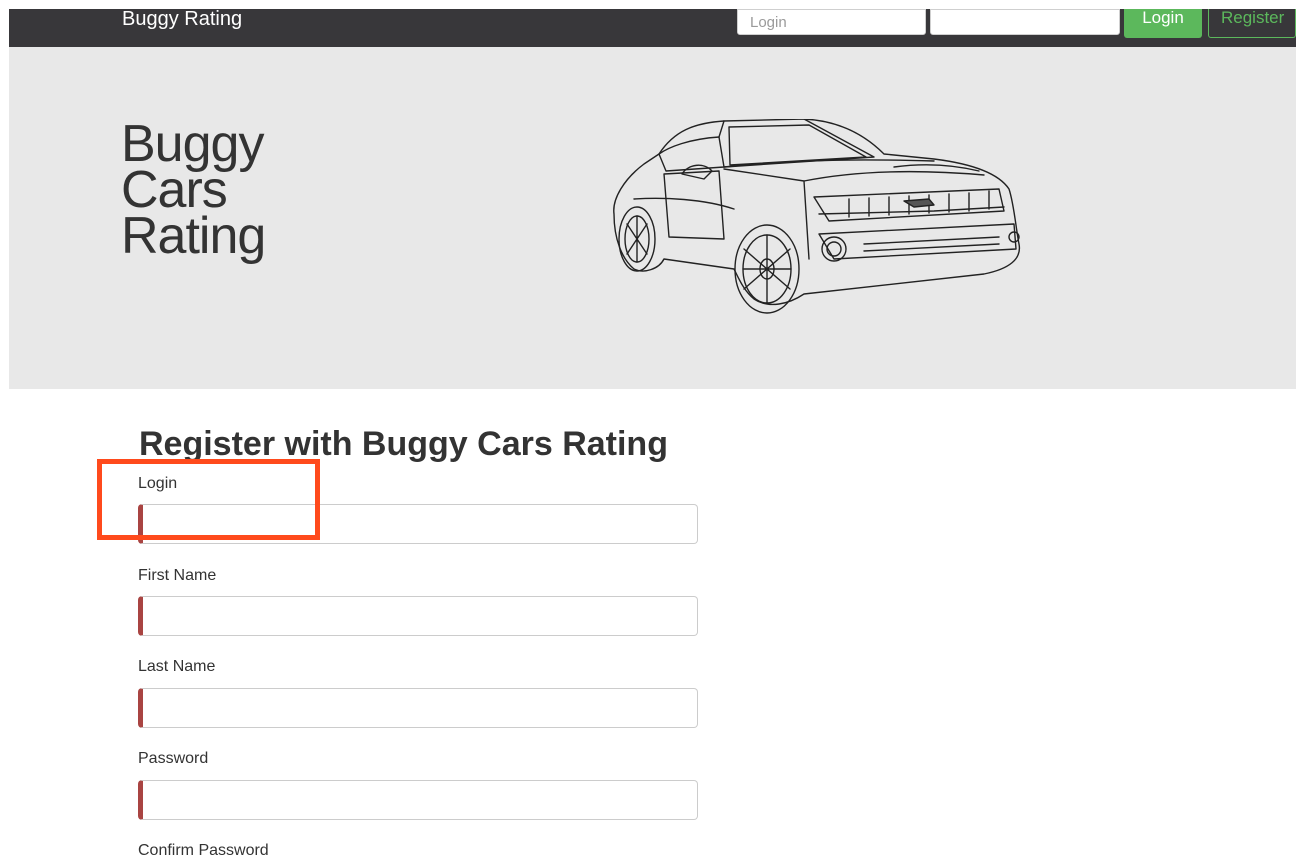  I want to click on car-illustration, so click(817, 216).